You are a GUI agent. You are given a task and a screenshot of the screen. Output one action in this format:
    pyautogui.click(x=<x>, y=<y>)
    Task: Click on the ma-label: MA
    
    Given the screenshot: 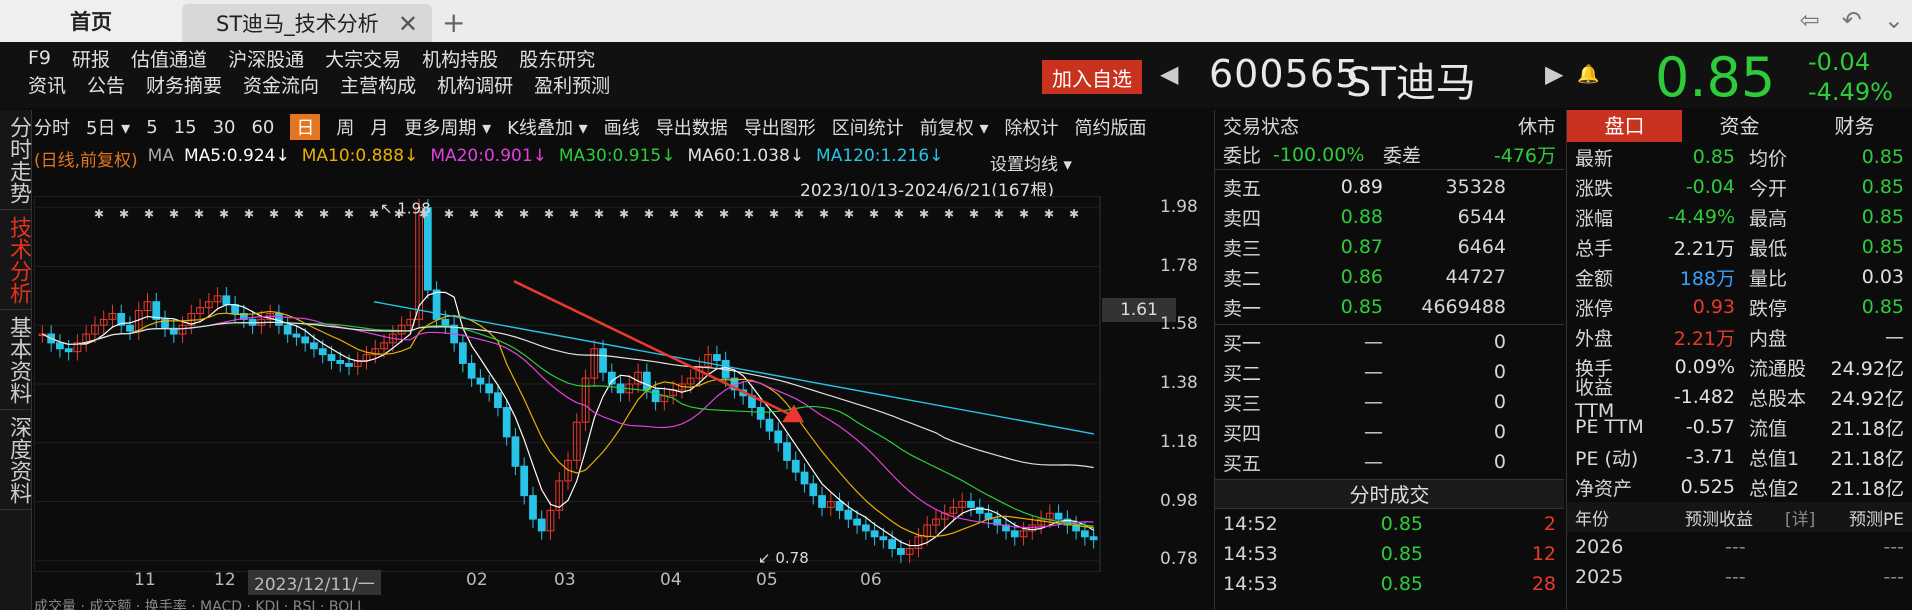 What is the action you would take?
    pyautogui.click(x=160, y=156)
    